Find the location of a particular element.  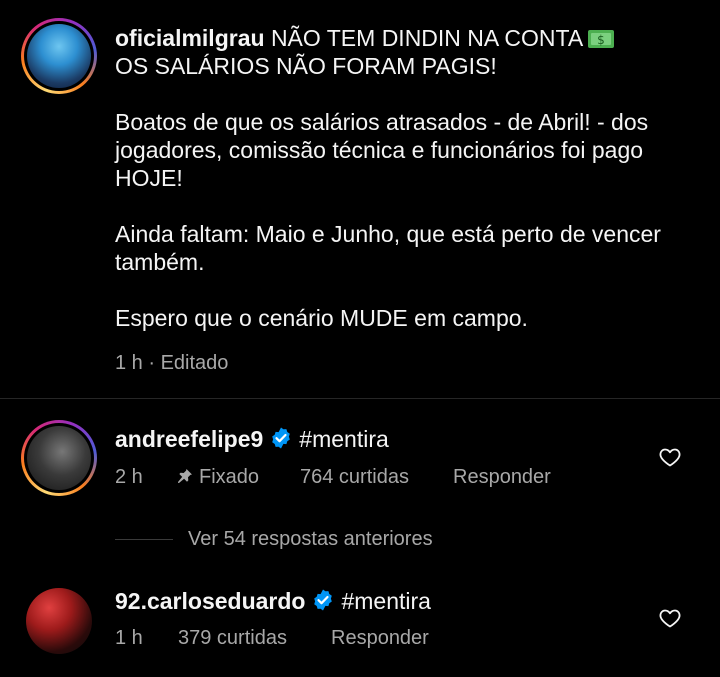

comment-body: 92.carloseduardo #mentira is located at coordinates (273, 601).